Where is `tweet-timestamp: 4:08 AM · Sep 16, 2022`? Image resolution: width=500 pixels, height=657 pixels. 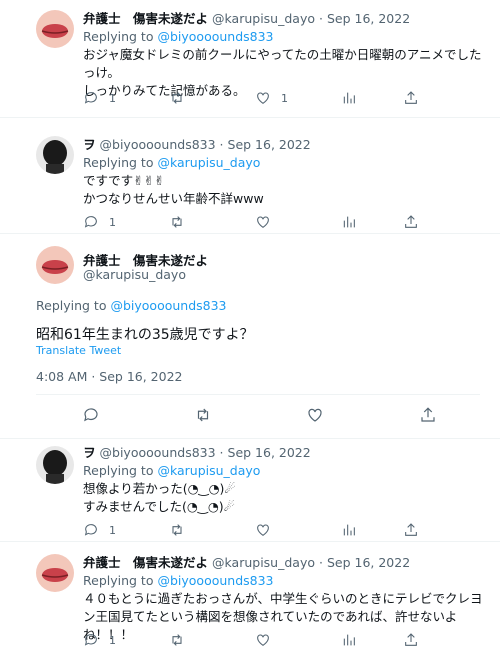 tweet-timestamp: 4:08 AM · Sep 16, 2022 is located at coordinates (109, 376).